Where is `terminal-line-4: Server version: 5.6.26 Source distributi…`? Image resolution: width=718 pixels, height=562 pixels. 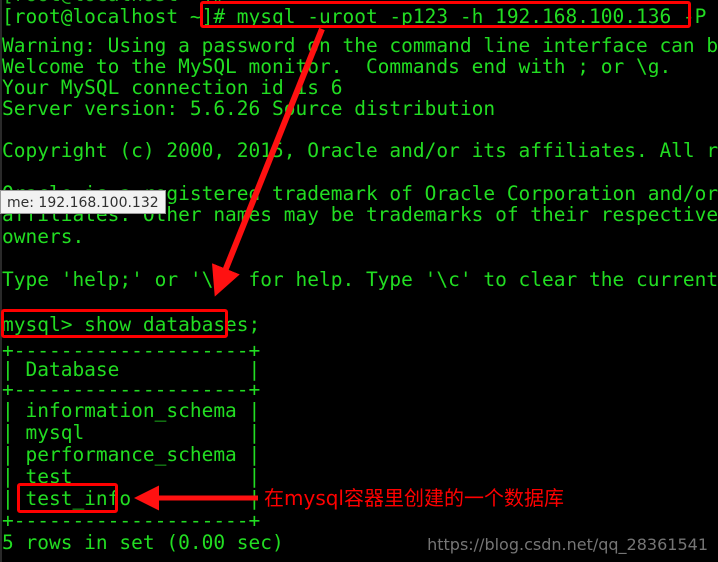 terminal-line-4: Server version: 5.6.26 Source distributi… is located at coordinates (249, 108).